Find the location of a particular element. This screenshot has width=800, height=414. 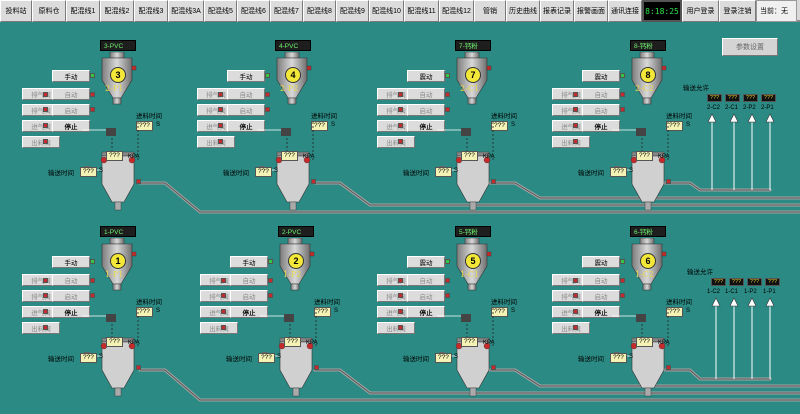

nav-line-5: 配混线5 is located at coordinates (220, 11).